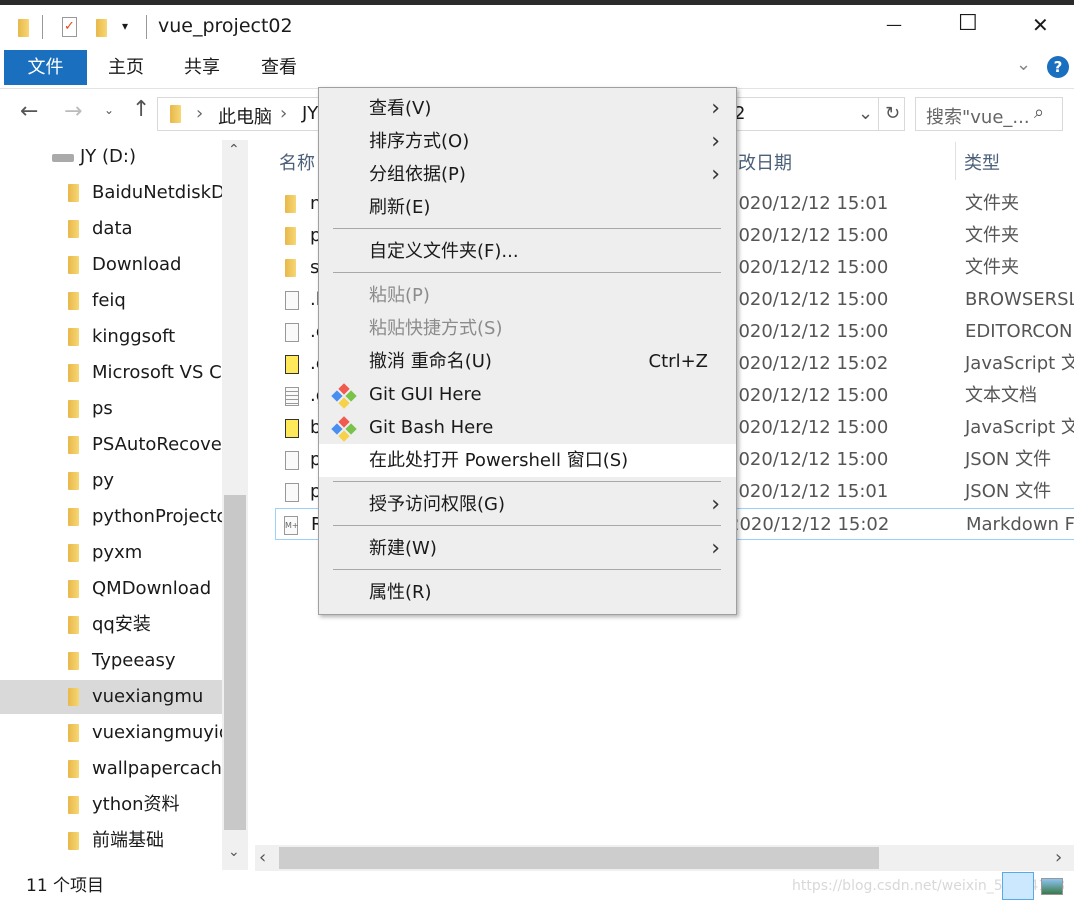 This screenshot has height=900, width=1074. I want to click on nav-item-label: 前端基础, so click(128, 840).